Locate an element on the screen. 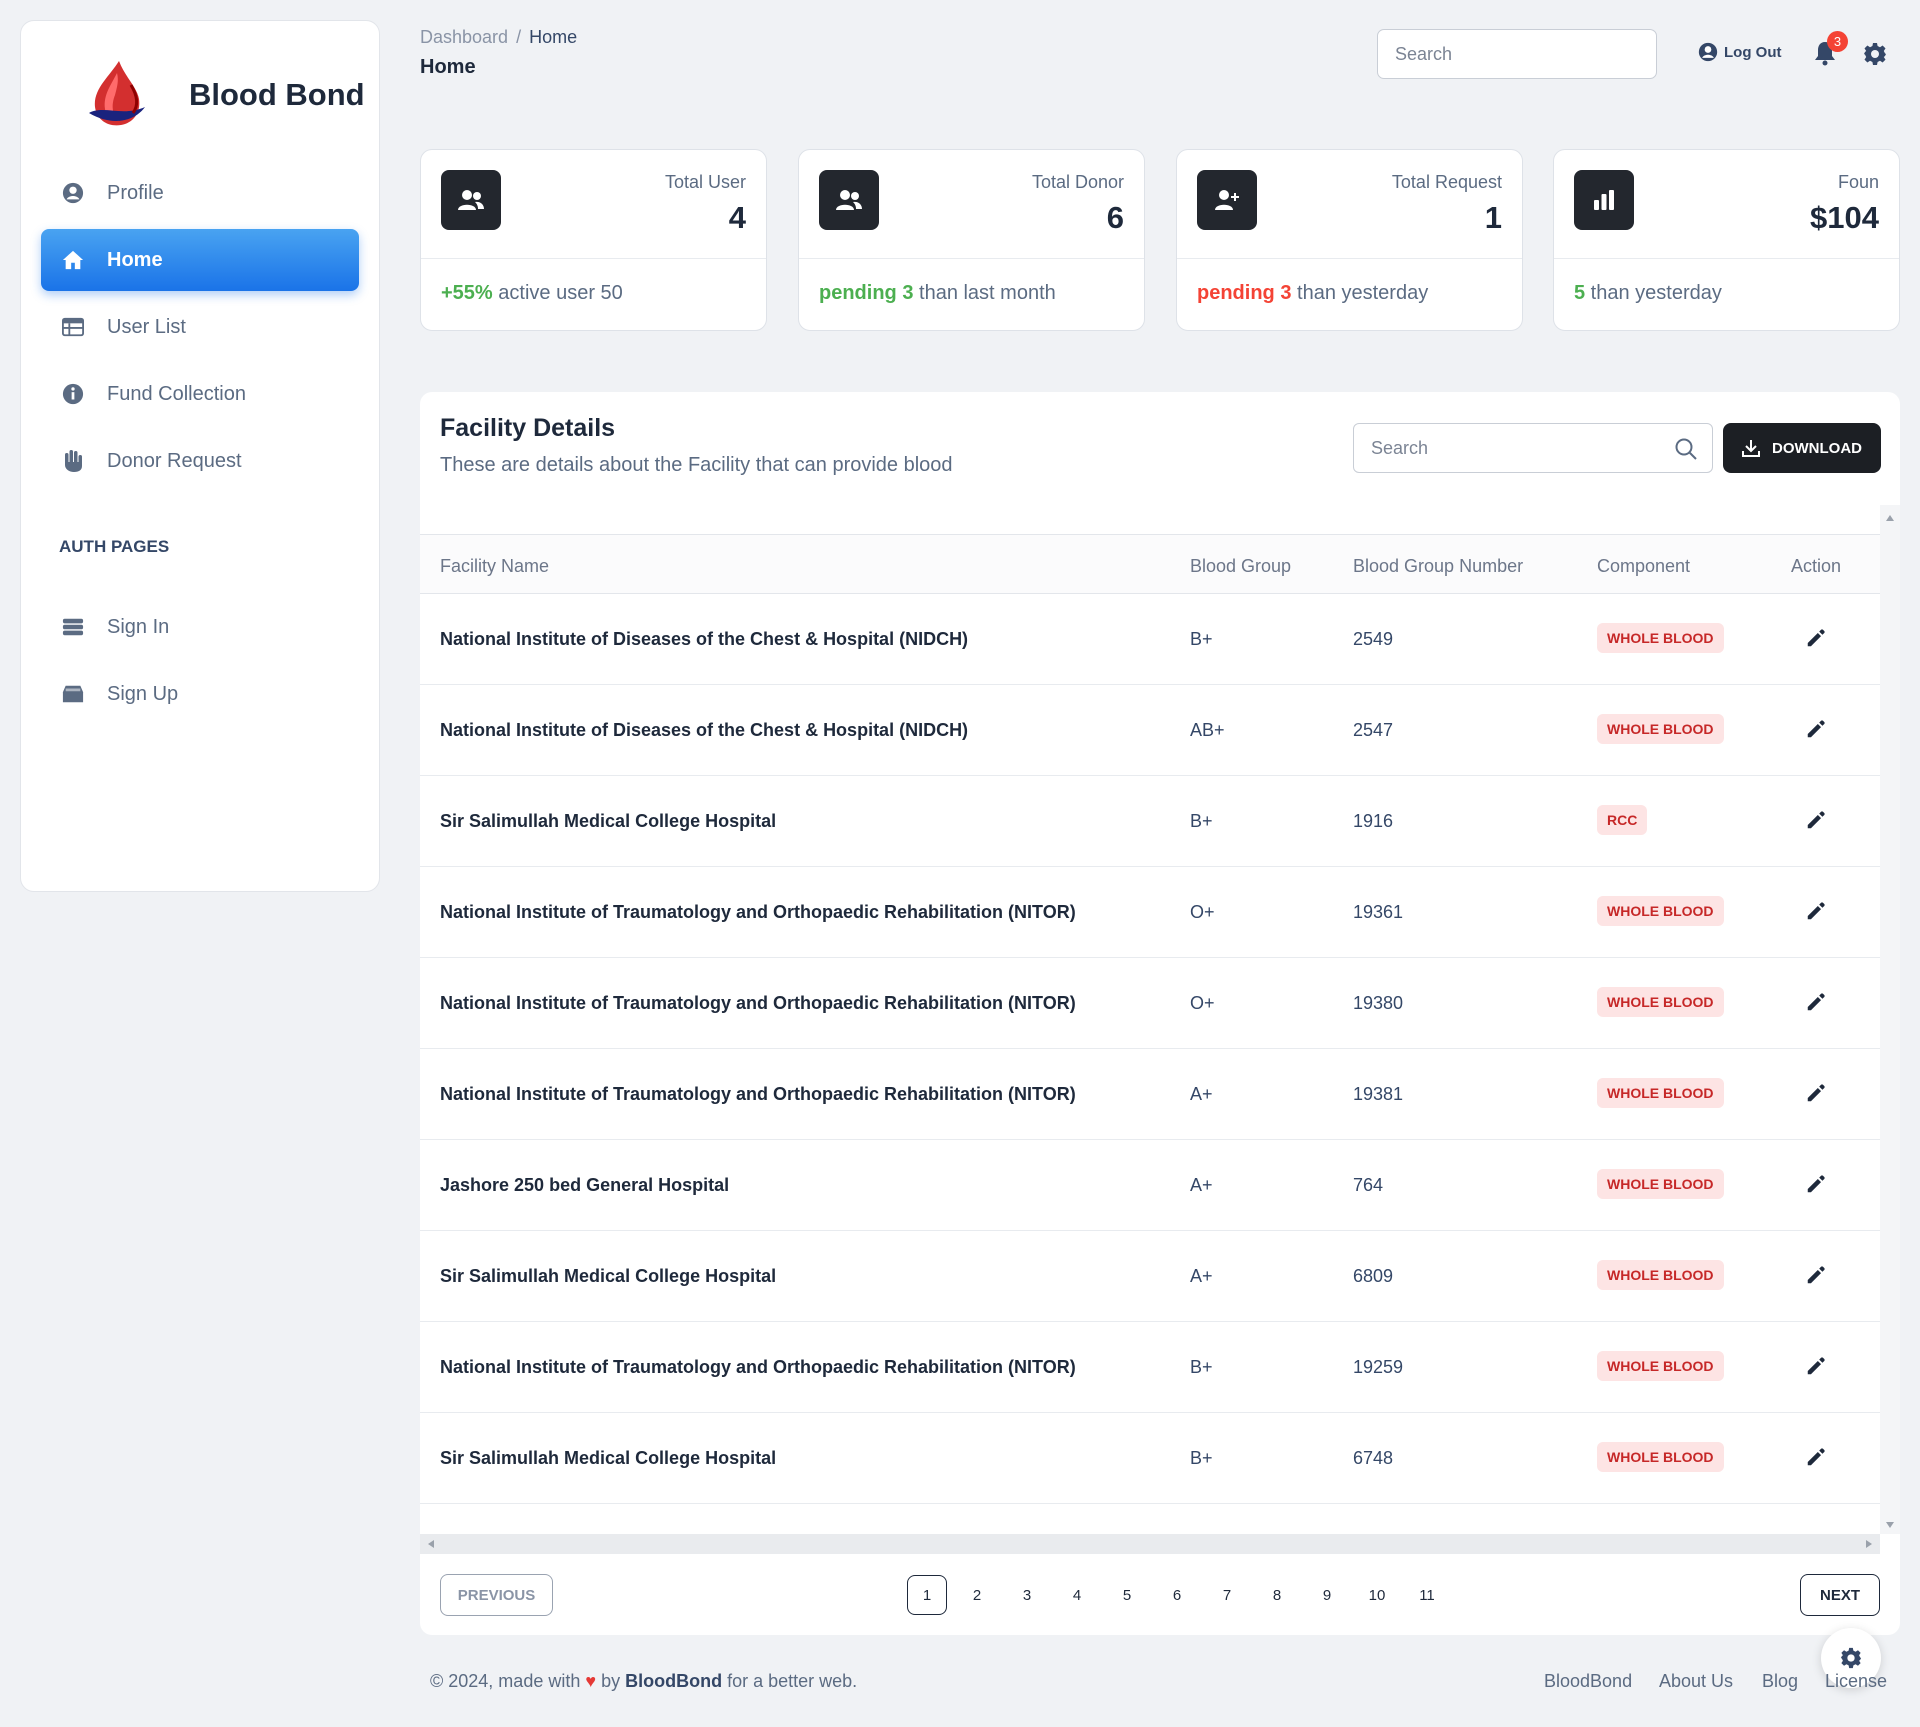 Image resolution: width=1920 pixels, height=1727 pixels. stat-value: 6 is located at coordinates (1115, 217).